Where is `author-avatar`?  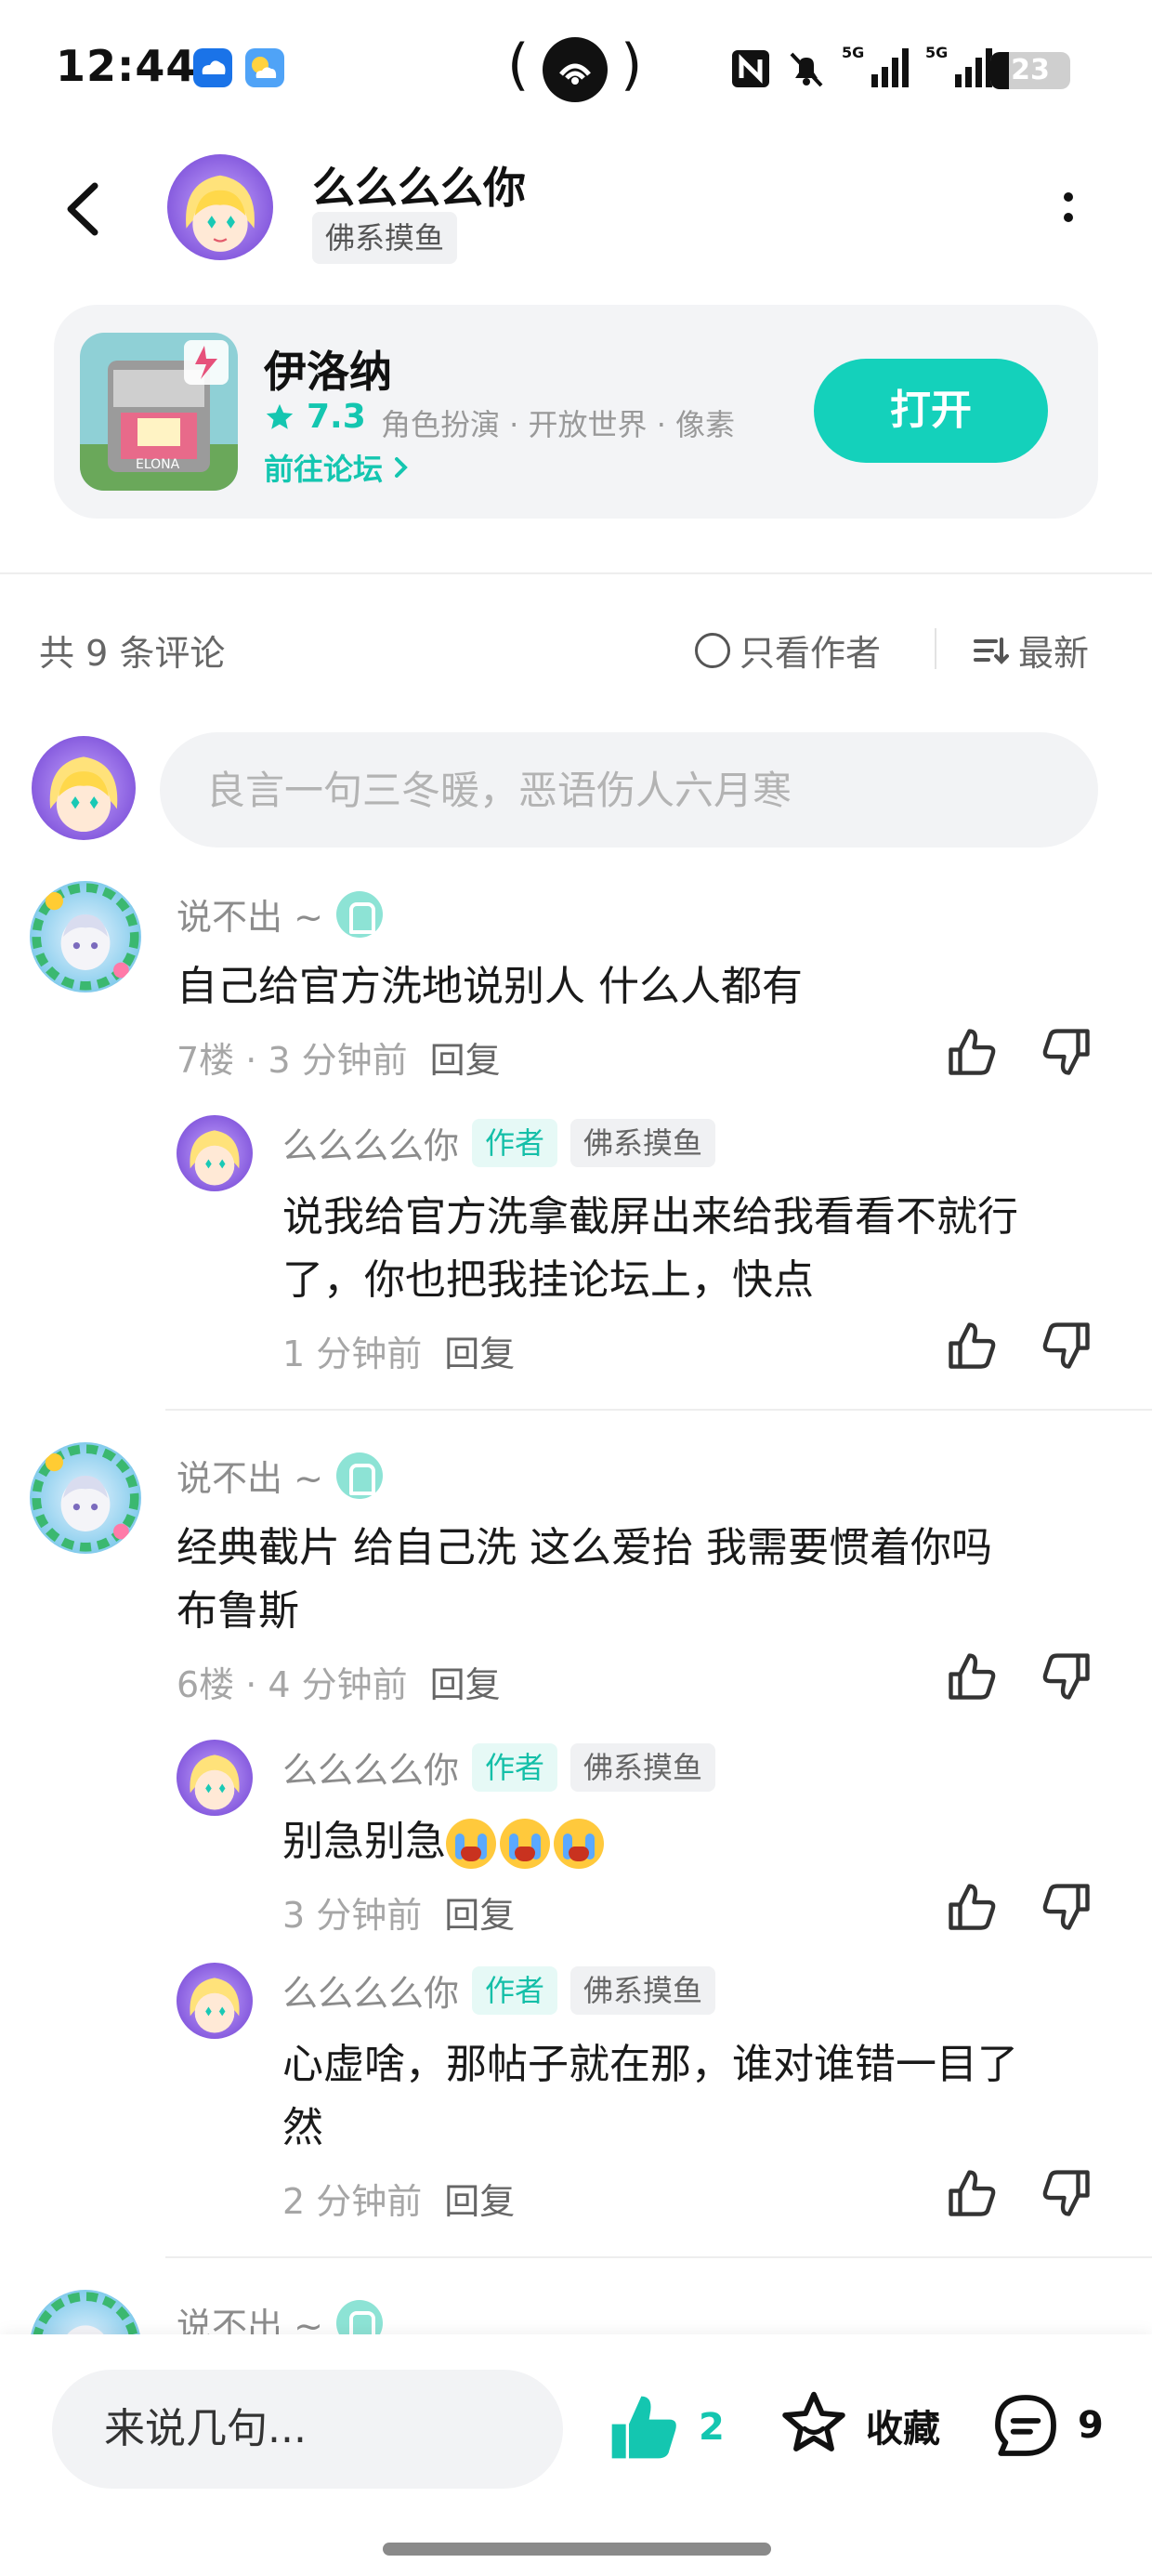 author-avatar is located at coordinates (220, 207).